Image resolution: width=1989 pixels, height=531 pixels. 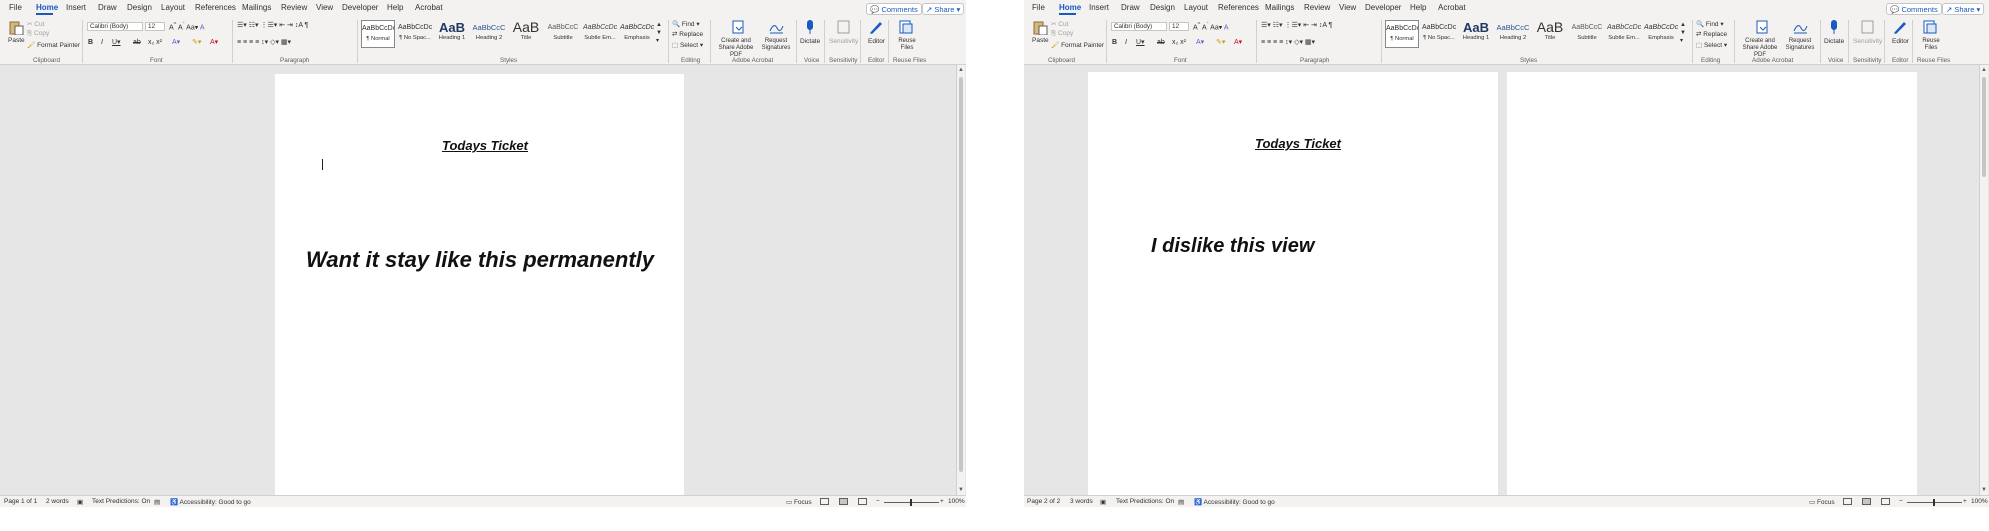 What do you see at coordinates (1762, 27) in the screenshot?
I see `create-pdf-icon` at bounding box center [1762, 27].